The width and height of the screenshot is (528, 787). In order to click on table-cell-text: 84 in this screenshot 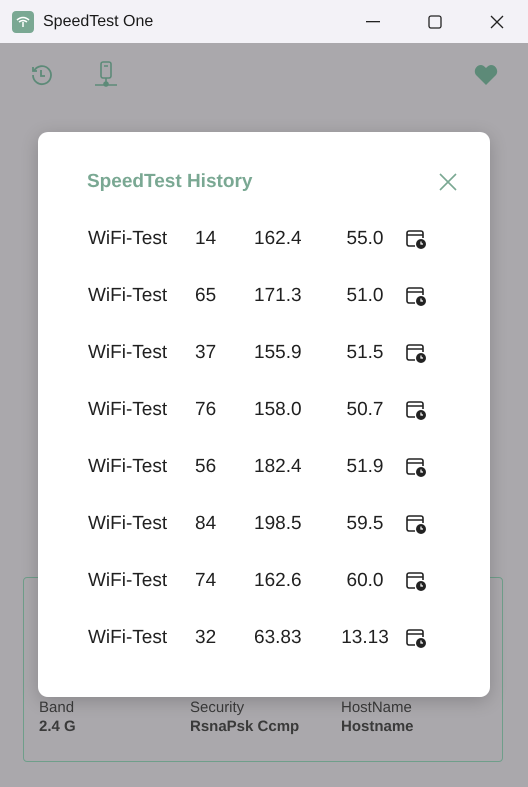, I will do `click(206, 523)`.